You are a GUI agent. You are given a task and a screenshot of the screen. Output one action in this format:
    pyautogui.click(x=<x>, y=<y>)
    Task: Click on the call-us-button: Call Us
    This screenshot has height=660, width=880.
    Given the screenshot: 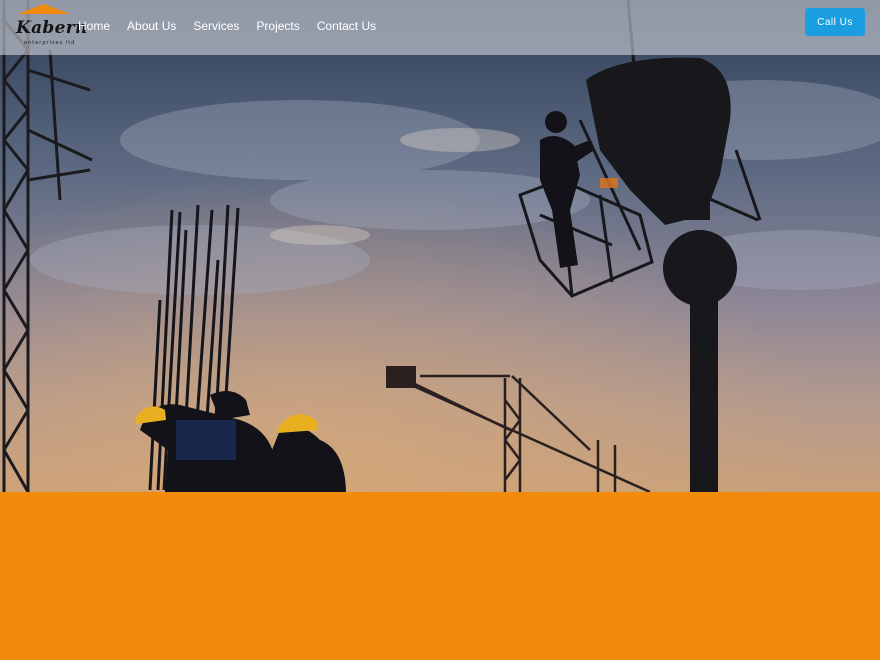 What is the action you would take?
    pyautogui.click(x=835, y=22)
    